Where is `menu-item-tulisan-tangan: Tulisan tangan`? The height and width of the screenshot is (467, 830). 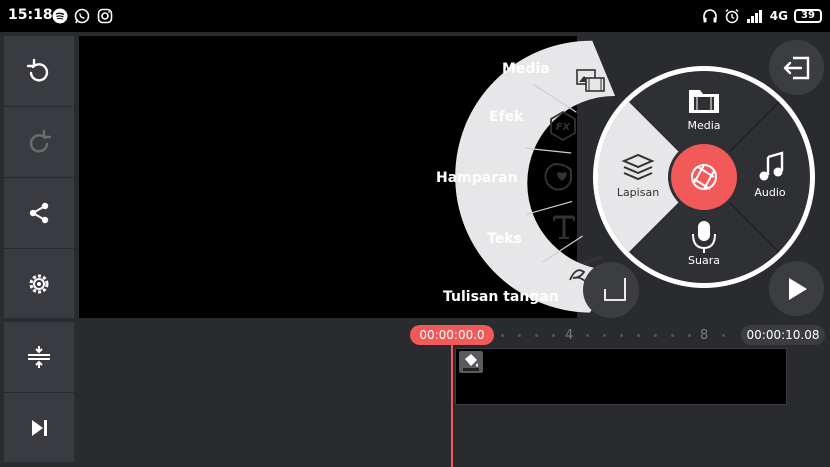
menu-item-tulisan-tangan: Tulisan tangan is located at coordinates (501, 297).